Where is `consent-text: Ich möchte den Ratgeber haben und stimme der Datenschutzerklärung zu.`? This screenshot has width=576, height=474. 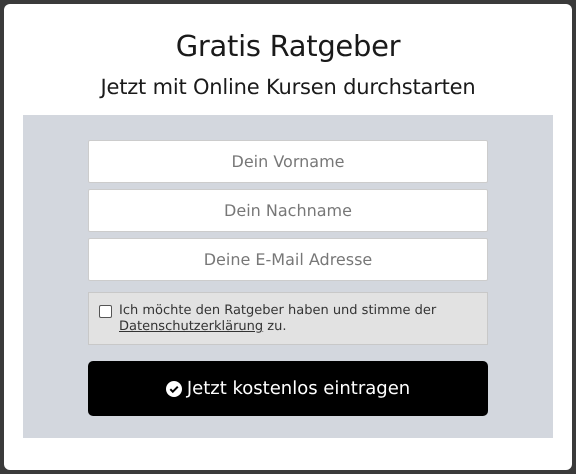
consent-text: Ich möchte den Ratgeber haben und stimme der Datenschutzerklärung zu. is located at coordinates (278, 319).